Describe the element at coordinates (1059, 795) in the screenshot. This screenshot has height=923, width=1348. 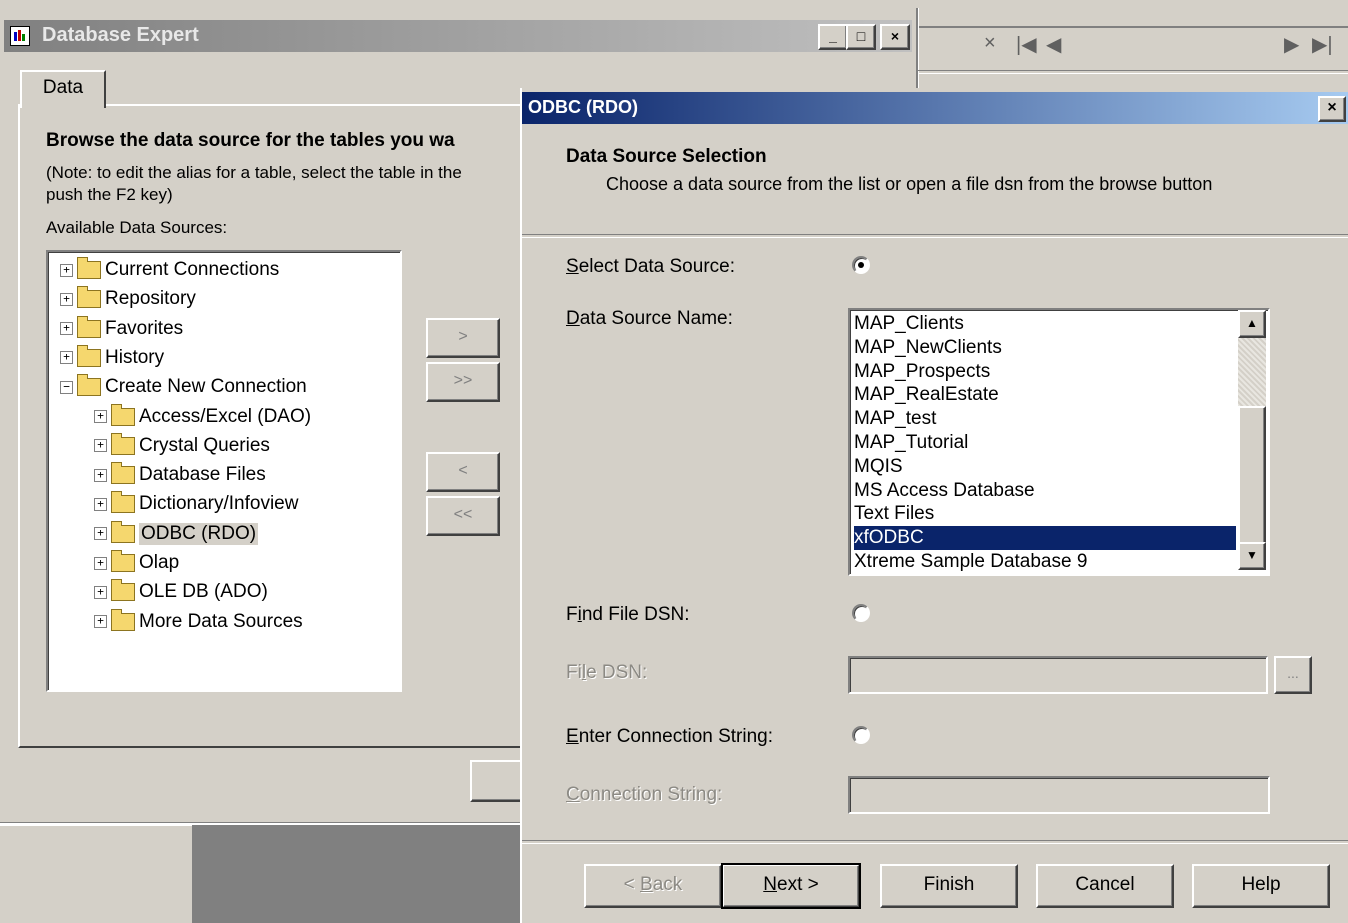
I see `connection-string-input` at that location.